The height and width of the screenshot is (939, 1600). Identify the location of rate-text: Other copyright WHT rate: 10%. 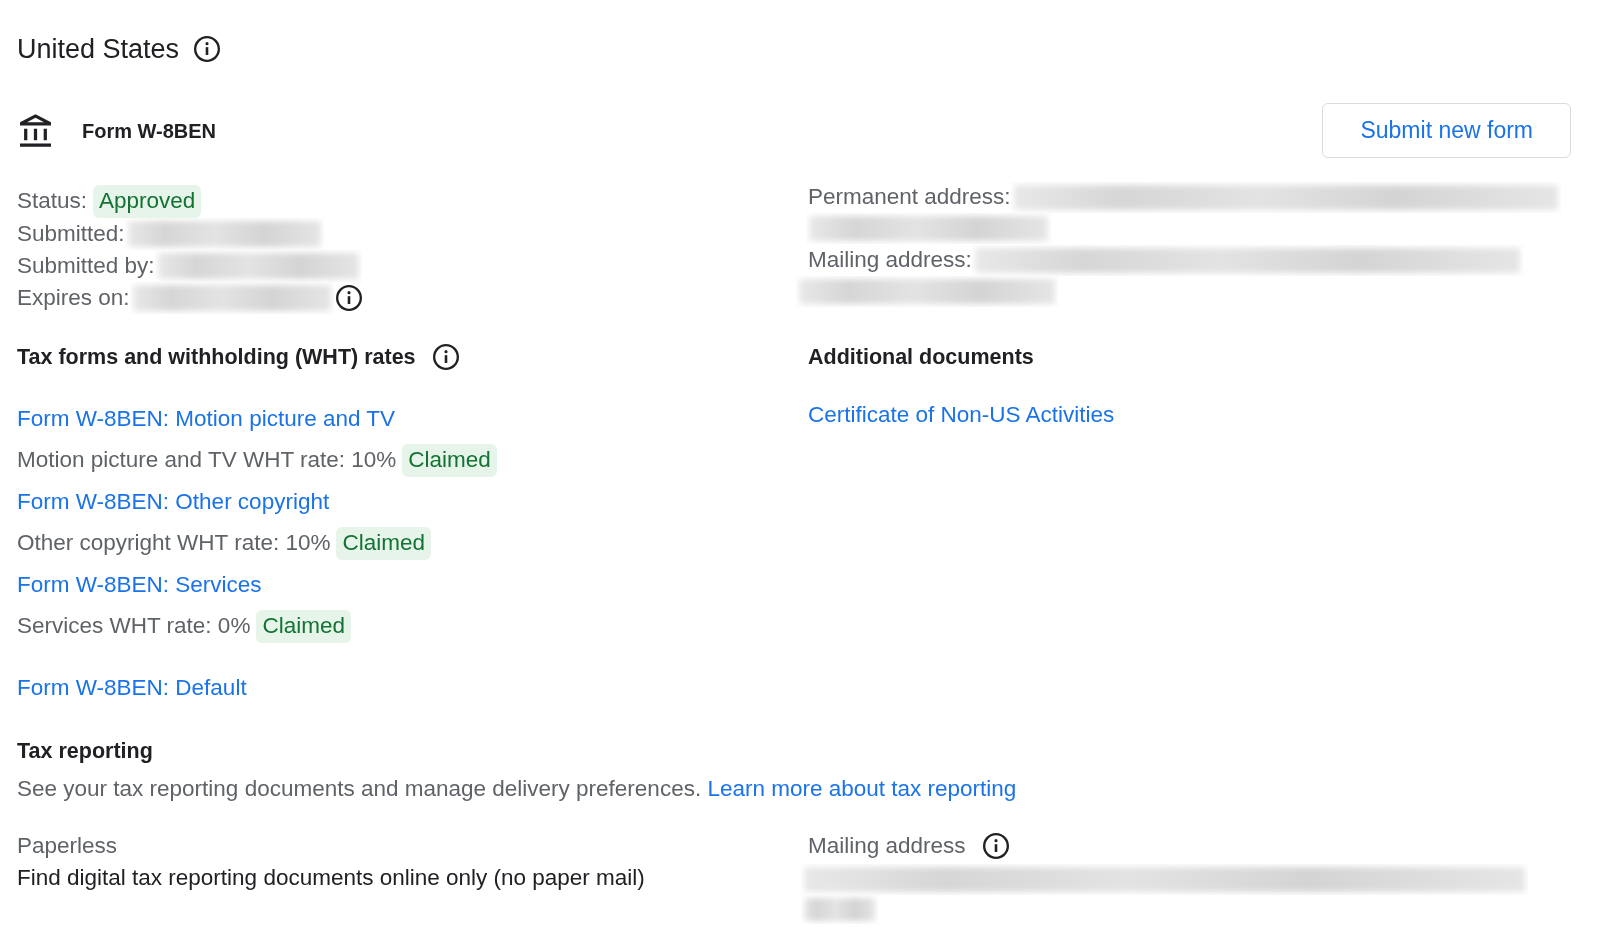
(174, 543).